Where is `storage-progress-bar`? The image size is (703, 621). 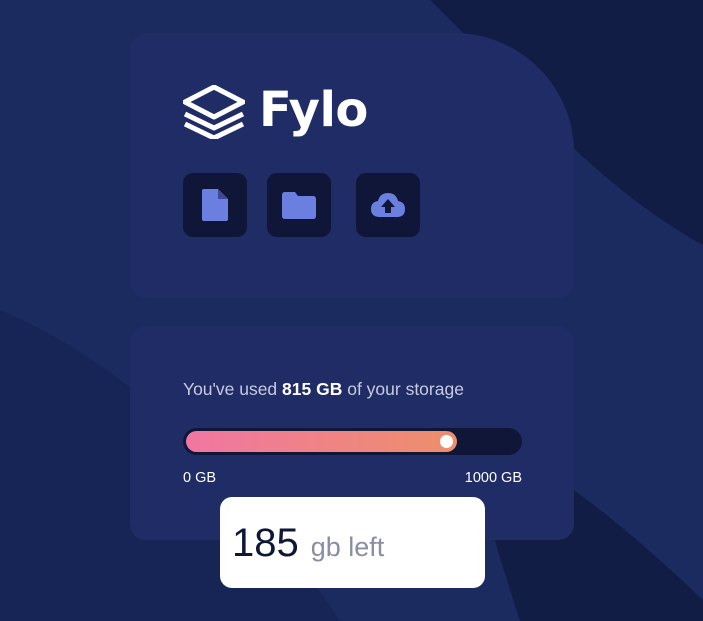
storage-progress-bar is located at coordinates (352, 441).